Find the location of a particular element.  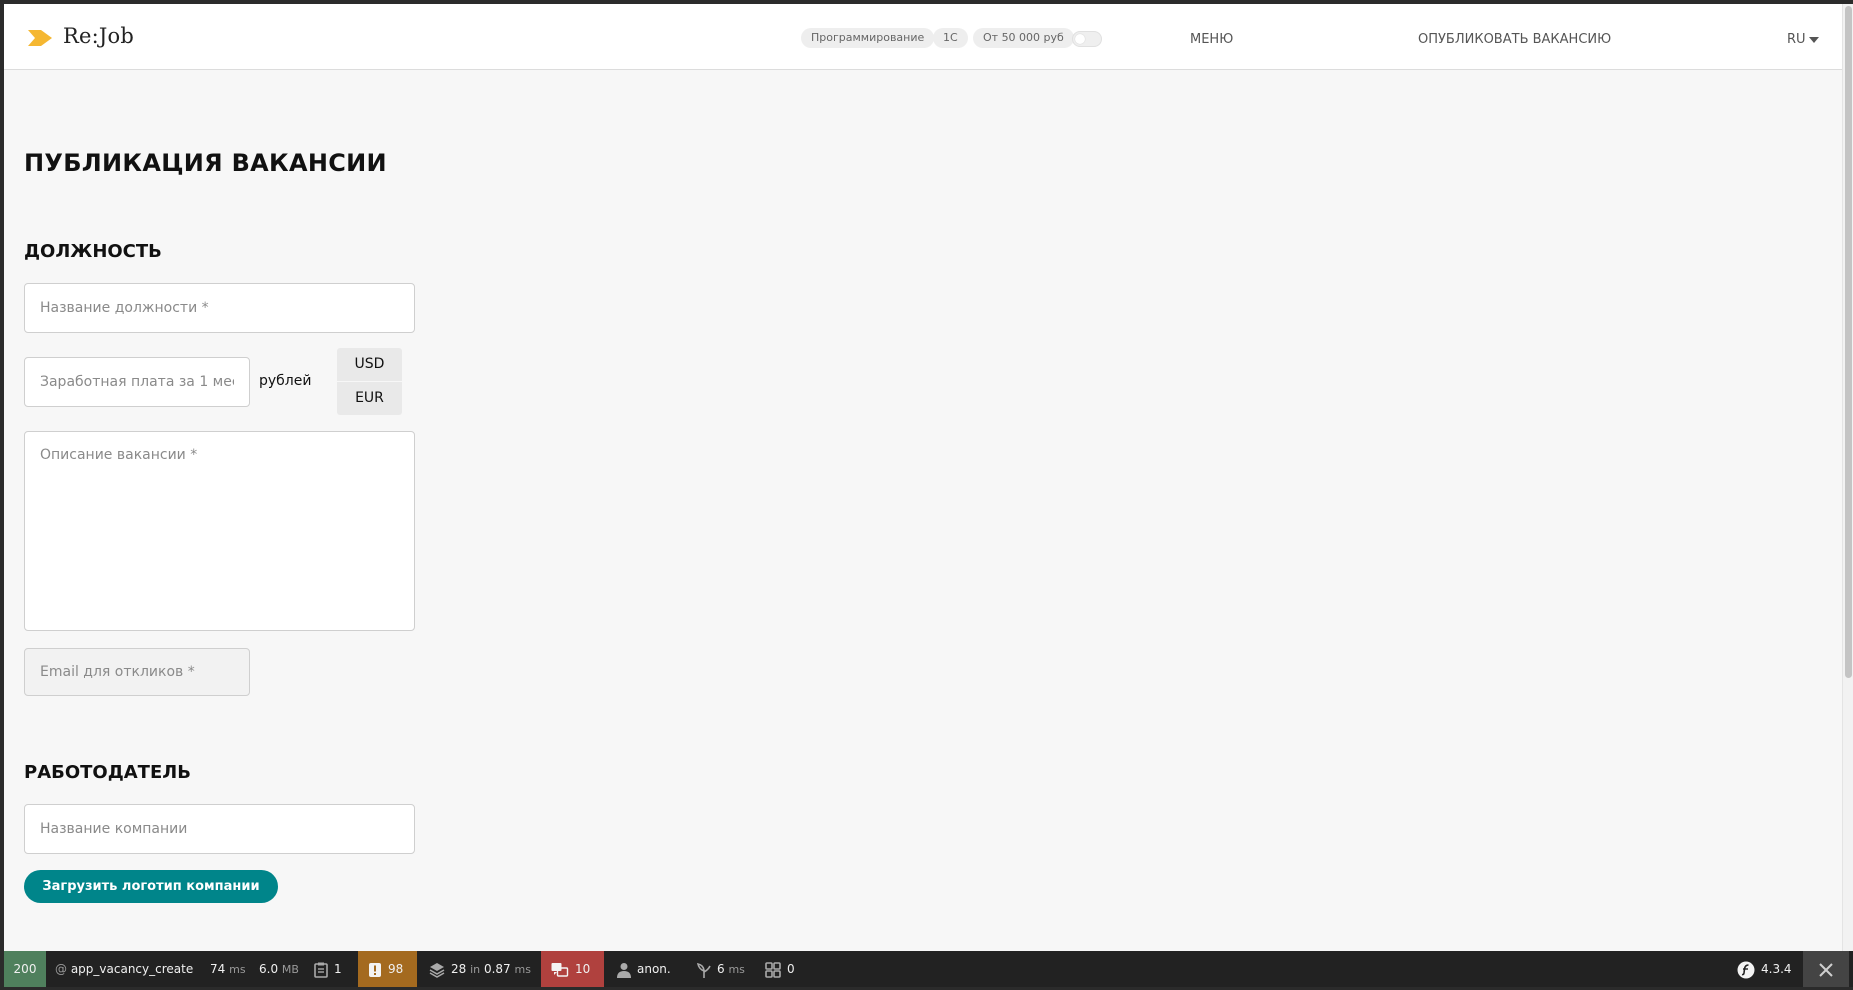

filter-chip-category: Программирование is located at coordinates (868, 38).